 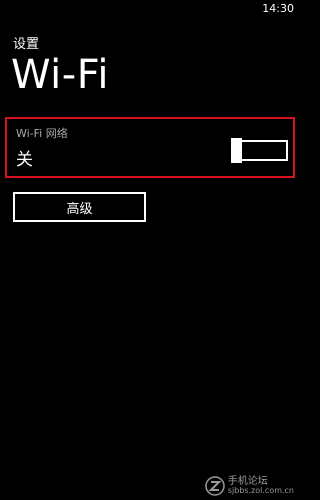 I want to click on wifi-toggle-switch, so click(x=259, y=150).